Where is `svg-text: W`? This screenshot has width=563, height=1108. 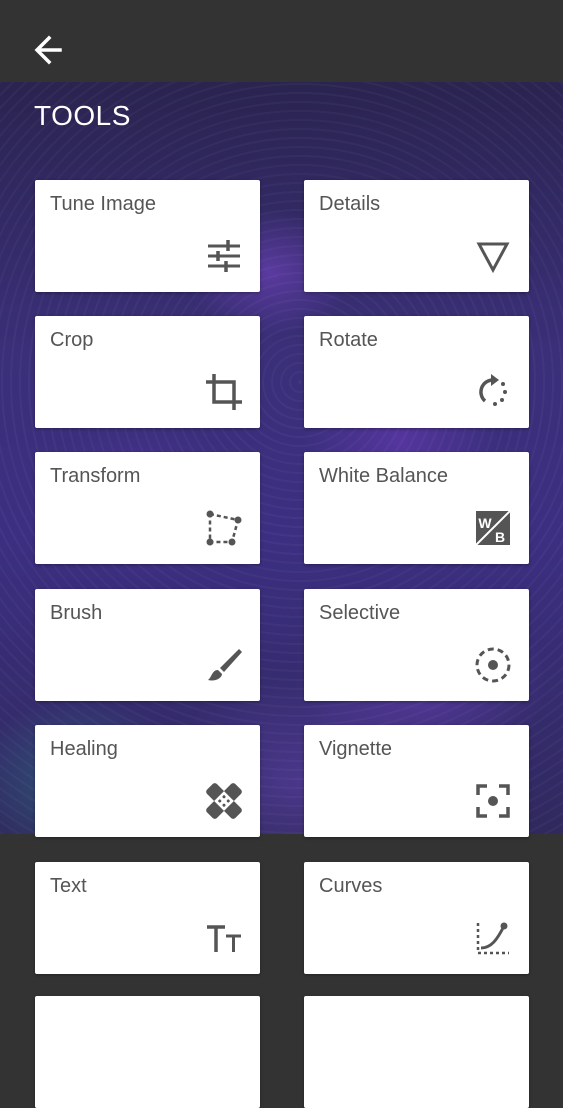
svg-text: W is located at coordinates (485, 523).